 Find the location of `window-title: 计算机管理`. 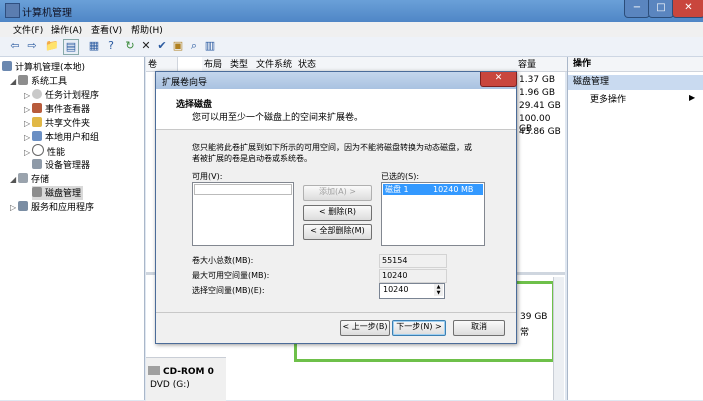

window-title: 计算机管理 is located at coordinates (47, 13).